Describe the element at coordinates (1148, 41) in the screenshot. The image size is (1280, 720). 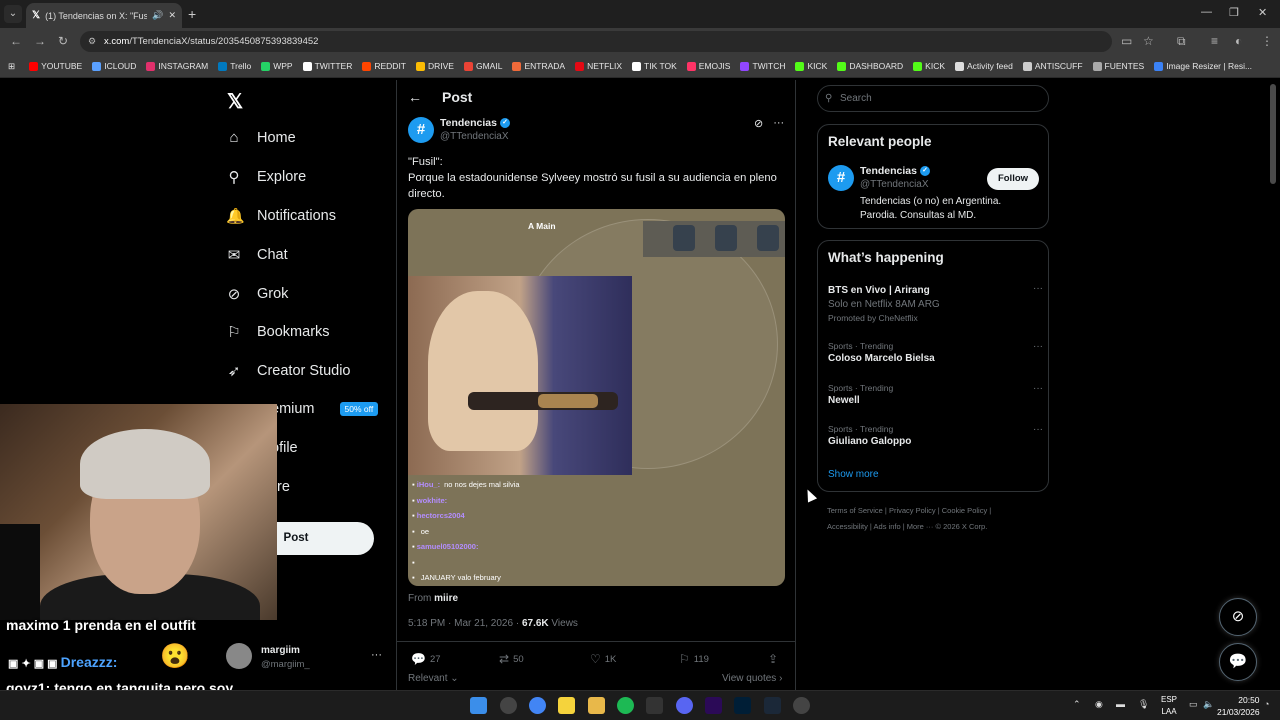
I see `star-icon: ☆` at that location.